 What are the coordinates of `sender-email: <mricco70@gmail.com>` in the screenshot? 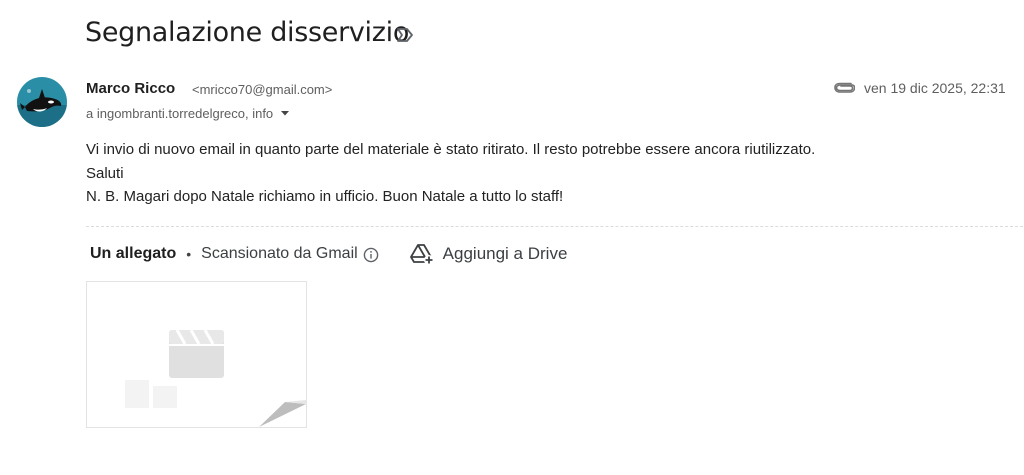 It's located at (262, 89).